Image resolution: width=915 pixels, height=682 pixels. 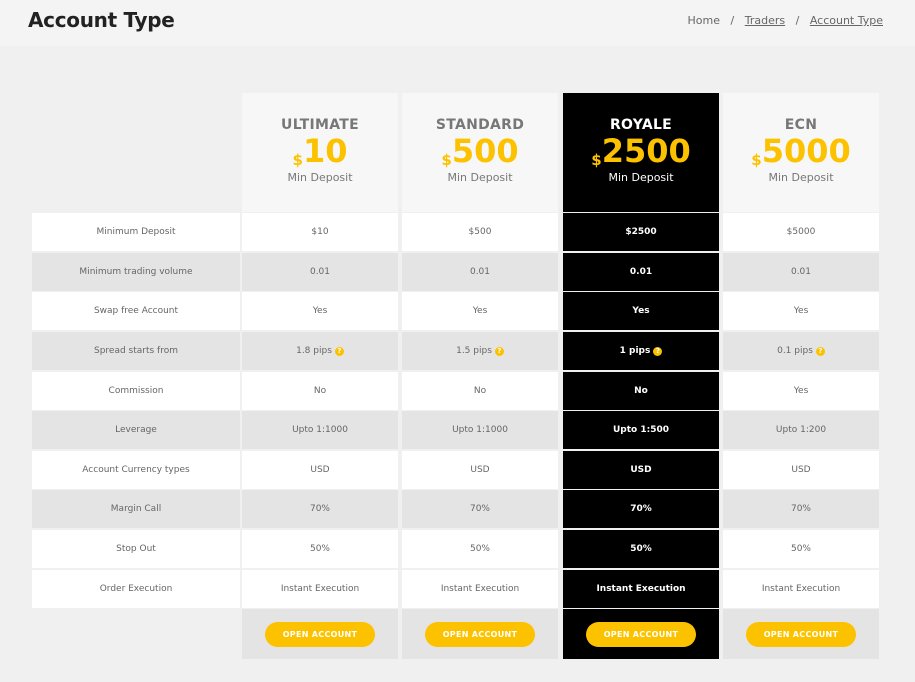 I want to click on row-label: Swap free Account, so click(x=136, y=311).